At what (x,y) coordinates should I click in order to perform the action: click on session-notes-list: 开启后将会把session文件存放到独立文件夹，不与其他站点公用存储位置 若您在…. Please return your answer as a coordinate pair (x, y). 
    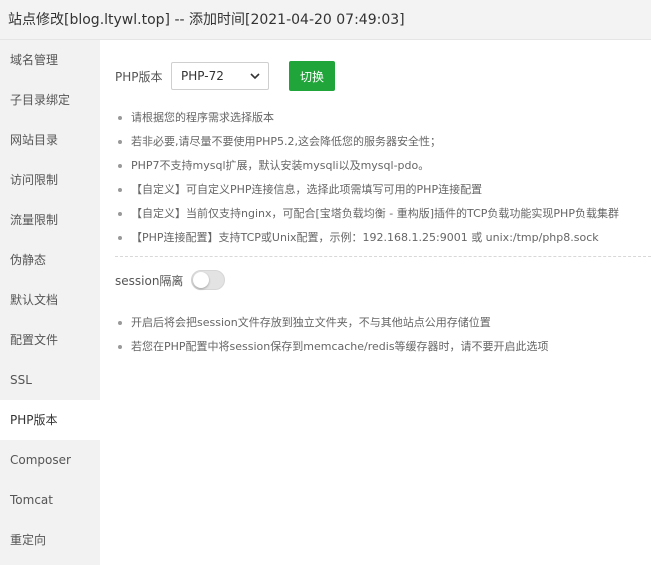
    Looking at the image, I should click on (383, 335).